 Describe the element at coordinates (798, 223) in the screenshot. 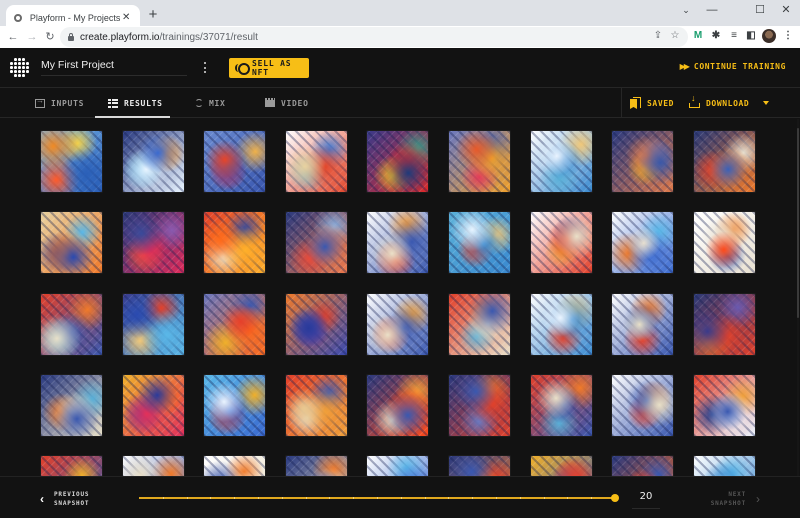

I see `scrollbar-thumb` at that location.